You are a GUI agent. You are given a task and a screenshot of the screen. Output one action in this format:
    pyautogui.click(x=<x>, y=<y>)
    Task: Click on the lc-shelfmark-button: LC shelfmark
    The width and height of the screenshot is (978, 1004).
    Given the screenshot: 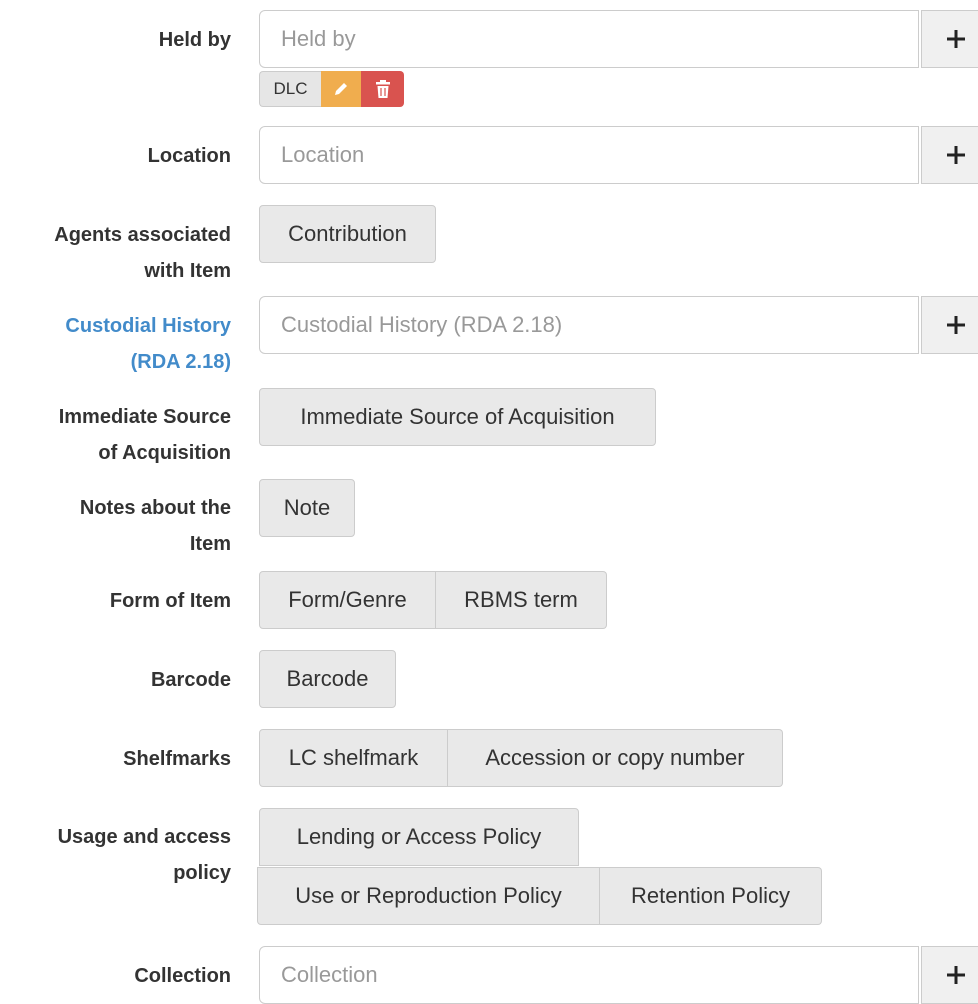 What is the action you would take?
    pyautogui.click(x=353, y=758)
    